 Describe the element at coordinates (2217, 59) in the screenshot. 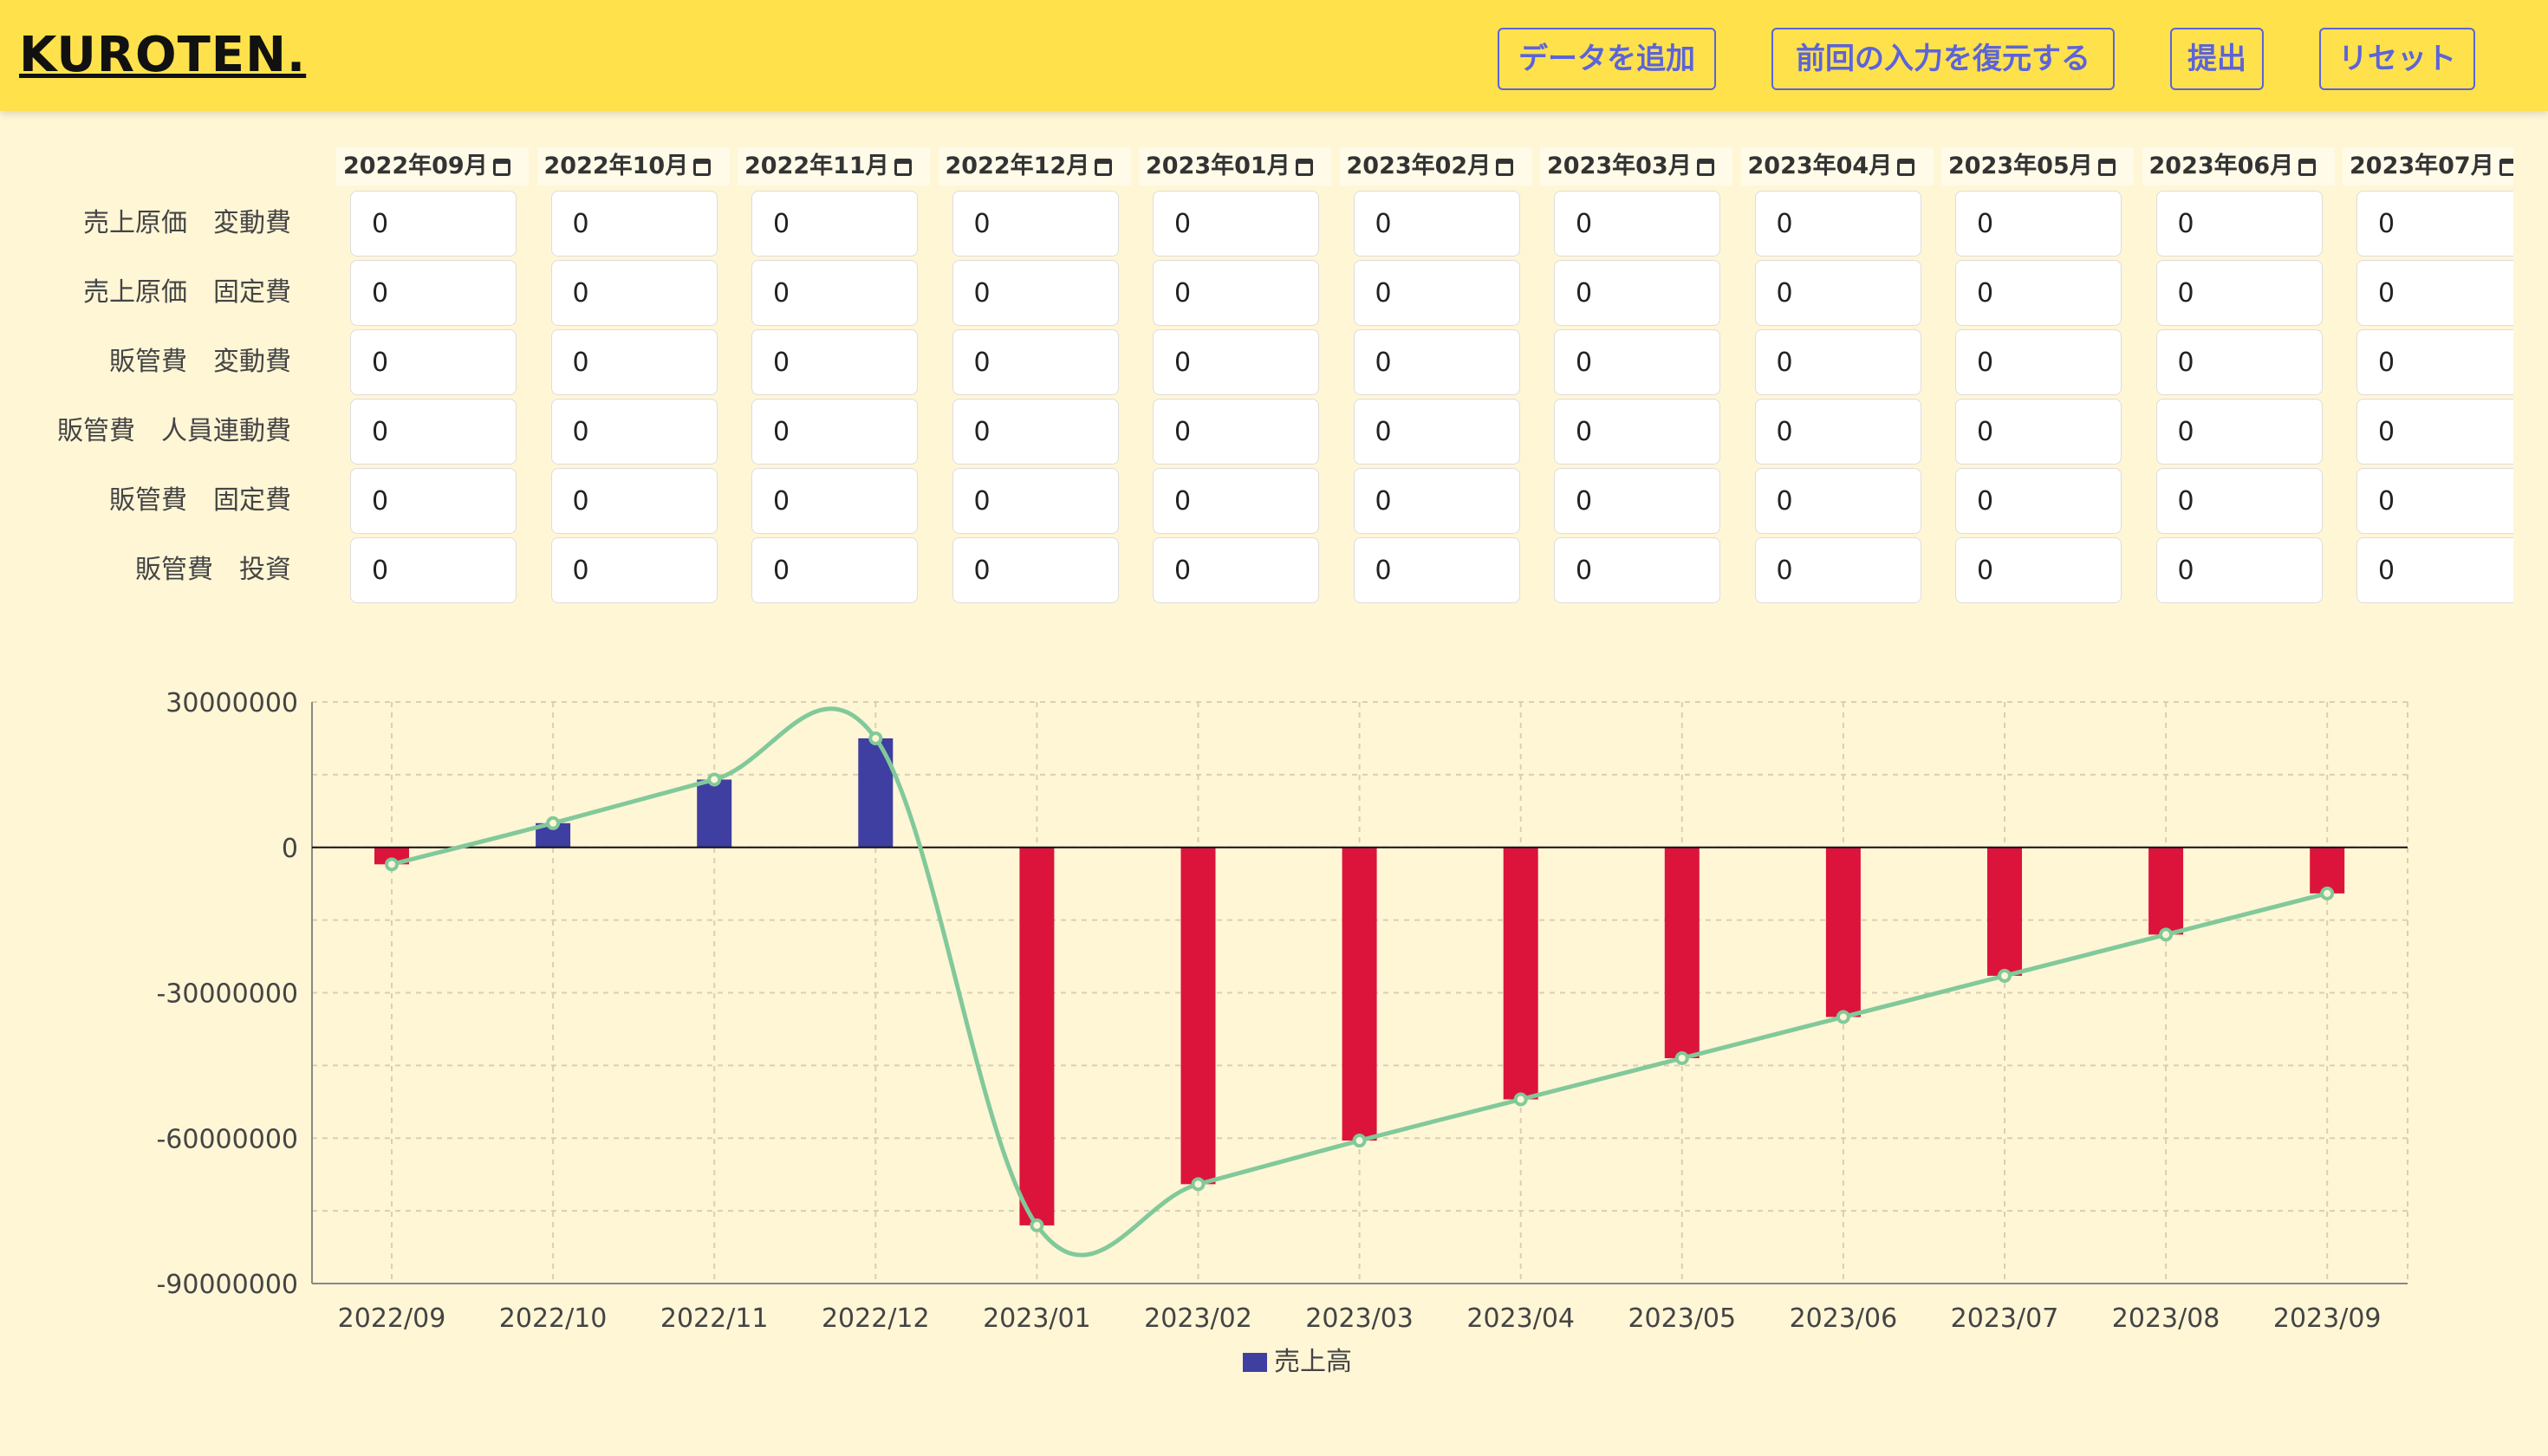

I see `submit-button: 提出` at that location.